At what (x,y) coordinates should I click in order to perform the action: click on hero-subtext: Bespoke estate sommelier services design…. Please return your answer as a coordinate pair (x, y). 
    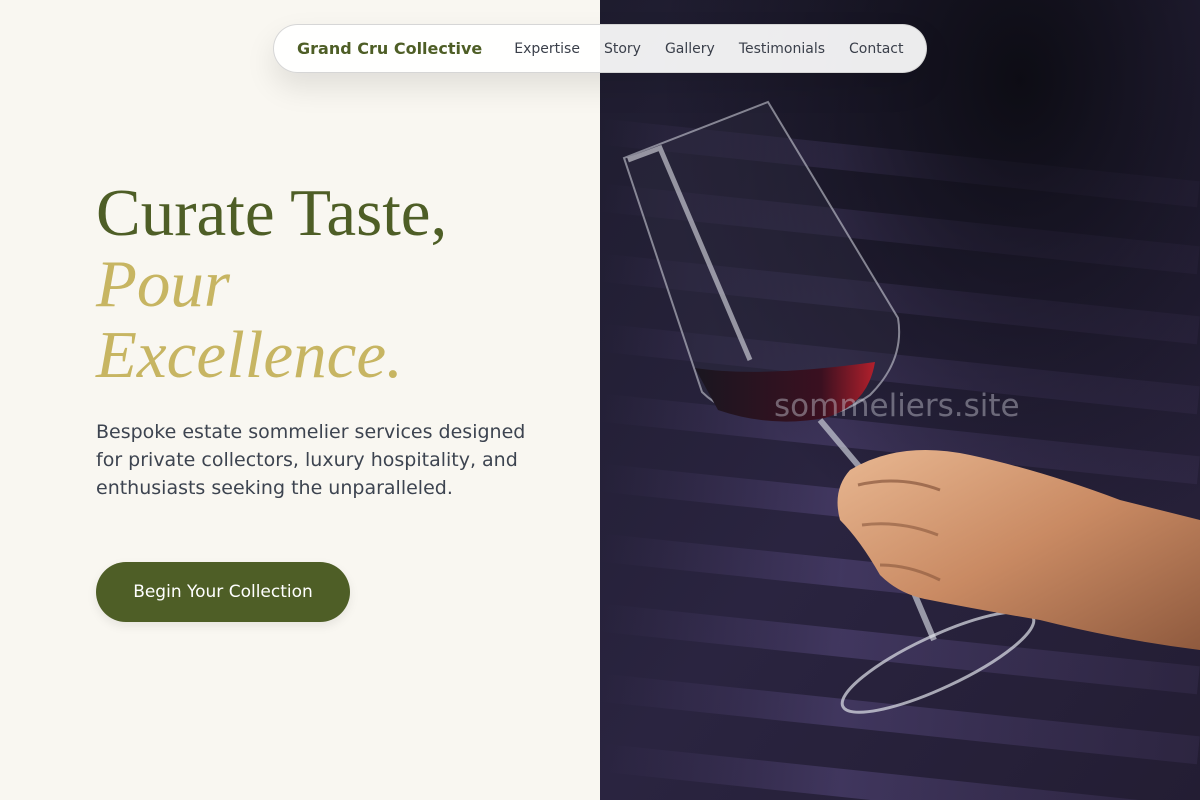
    Looking at the image, I should click on (311, 460).